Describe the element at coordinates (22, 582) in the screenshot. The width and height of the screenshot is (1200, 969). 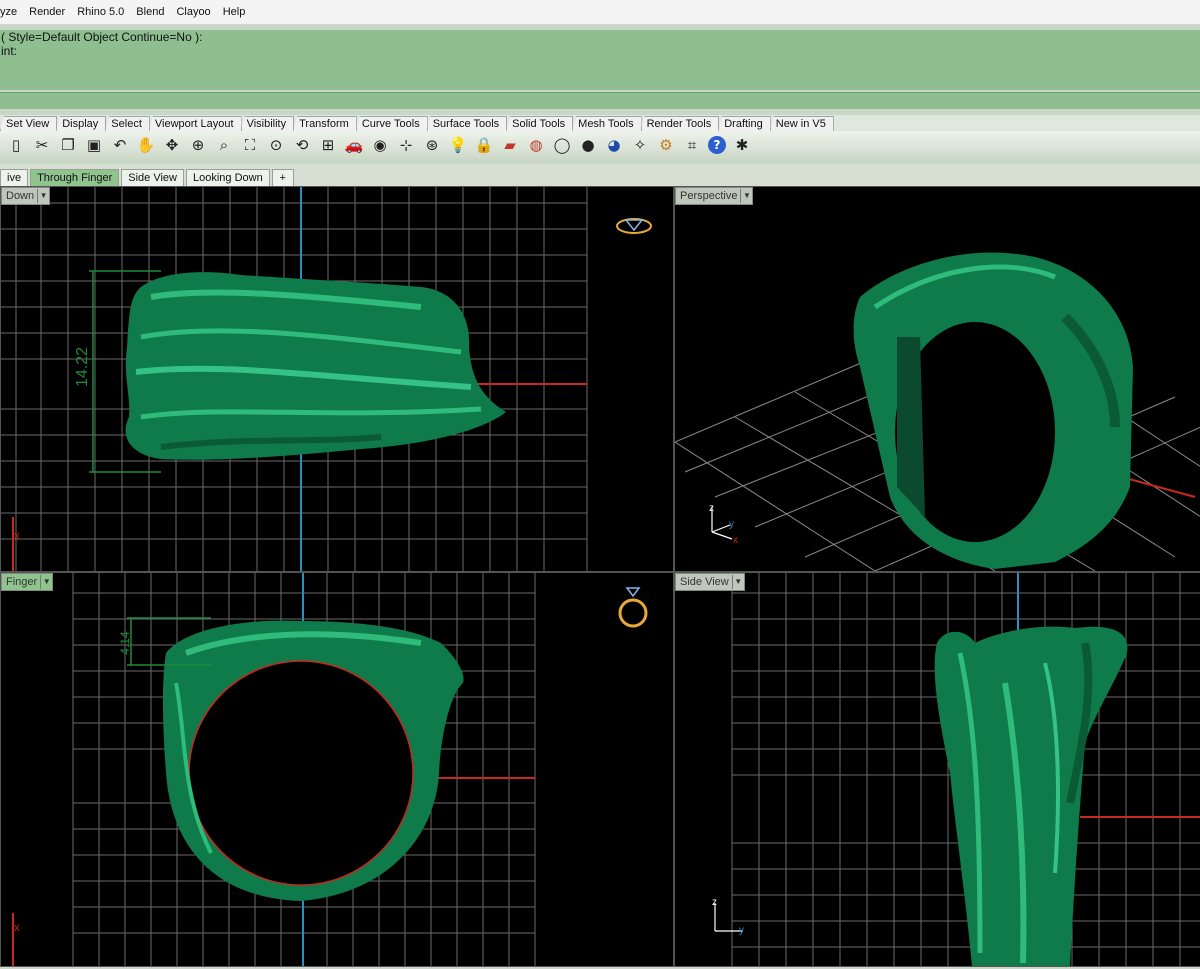
I see `viewport-title: Finger` at that location.